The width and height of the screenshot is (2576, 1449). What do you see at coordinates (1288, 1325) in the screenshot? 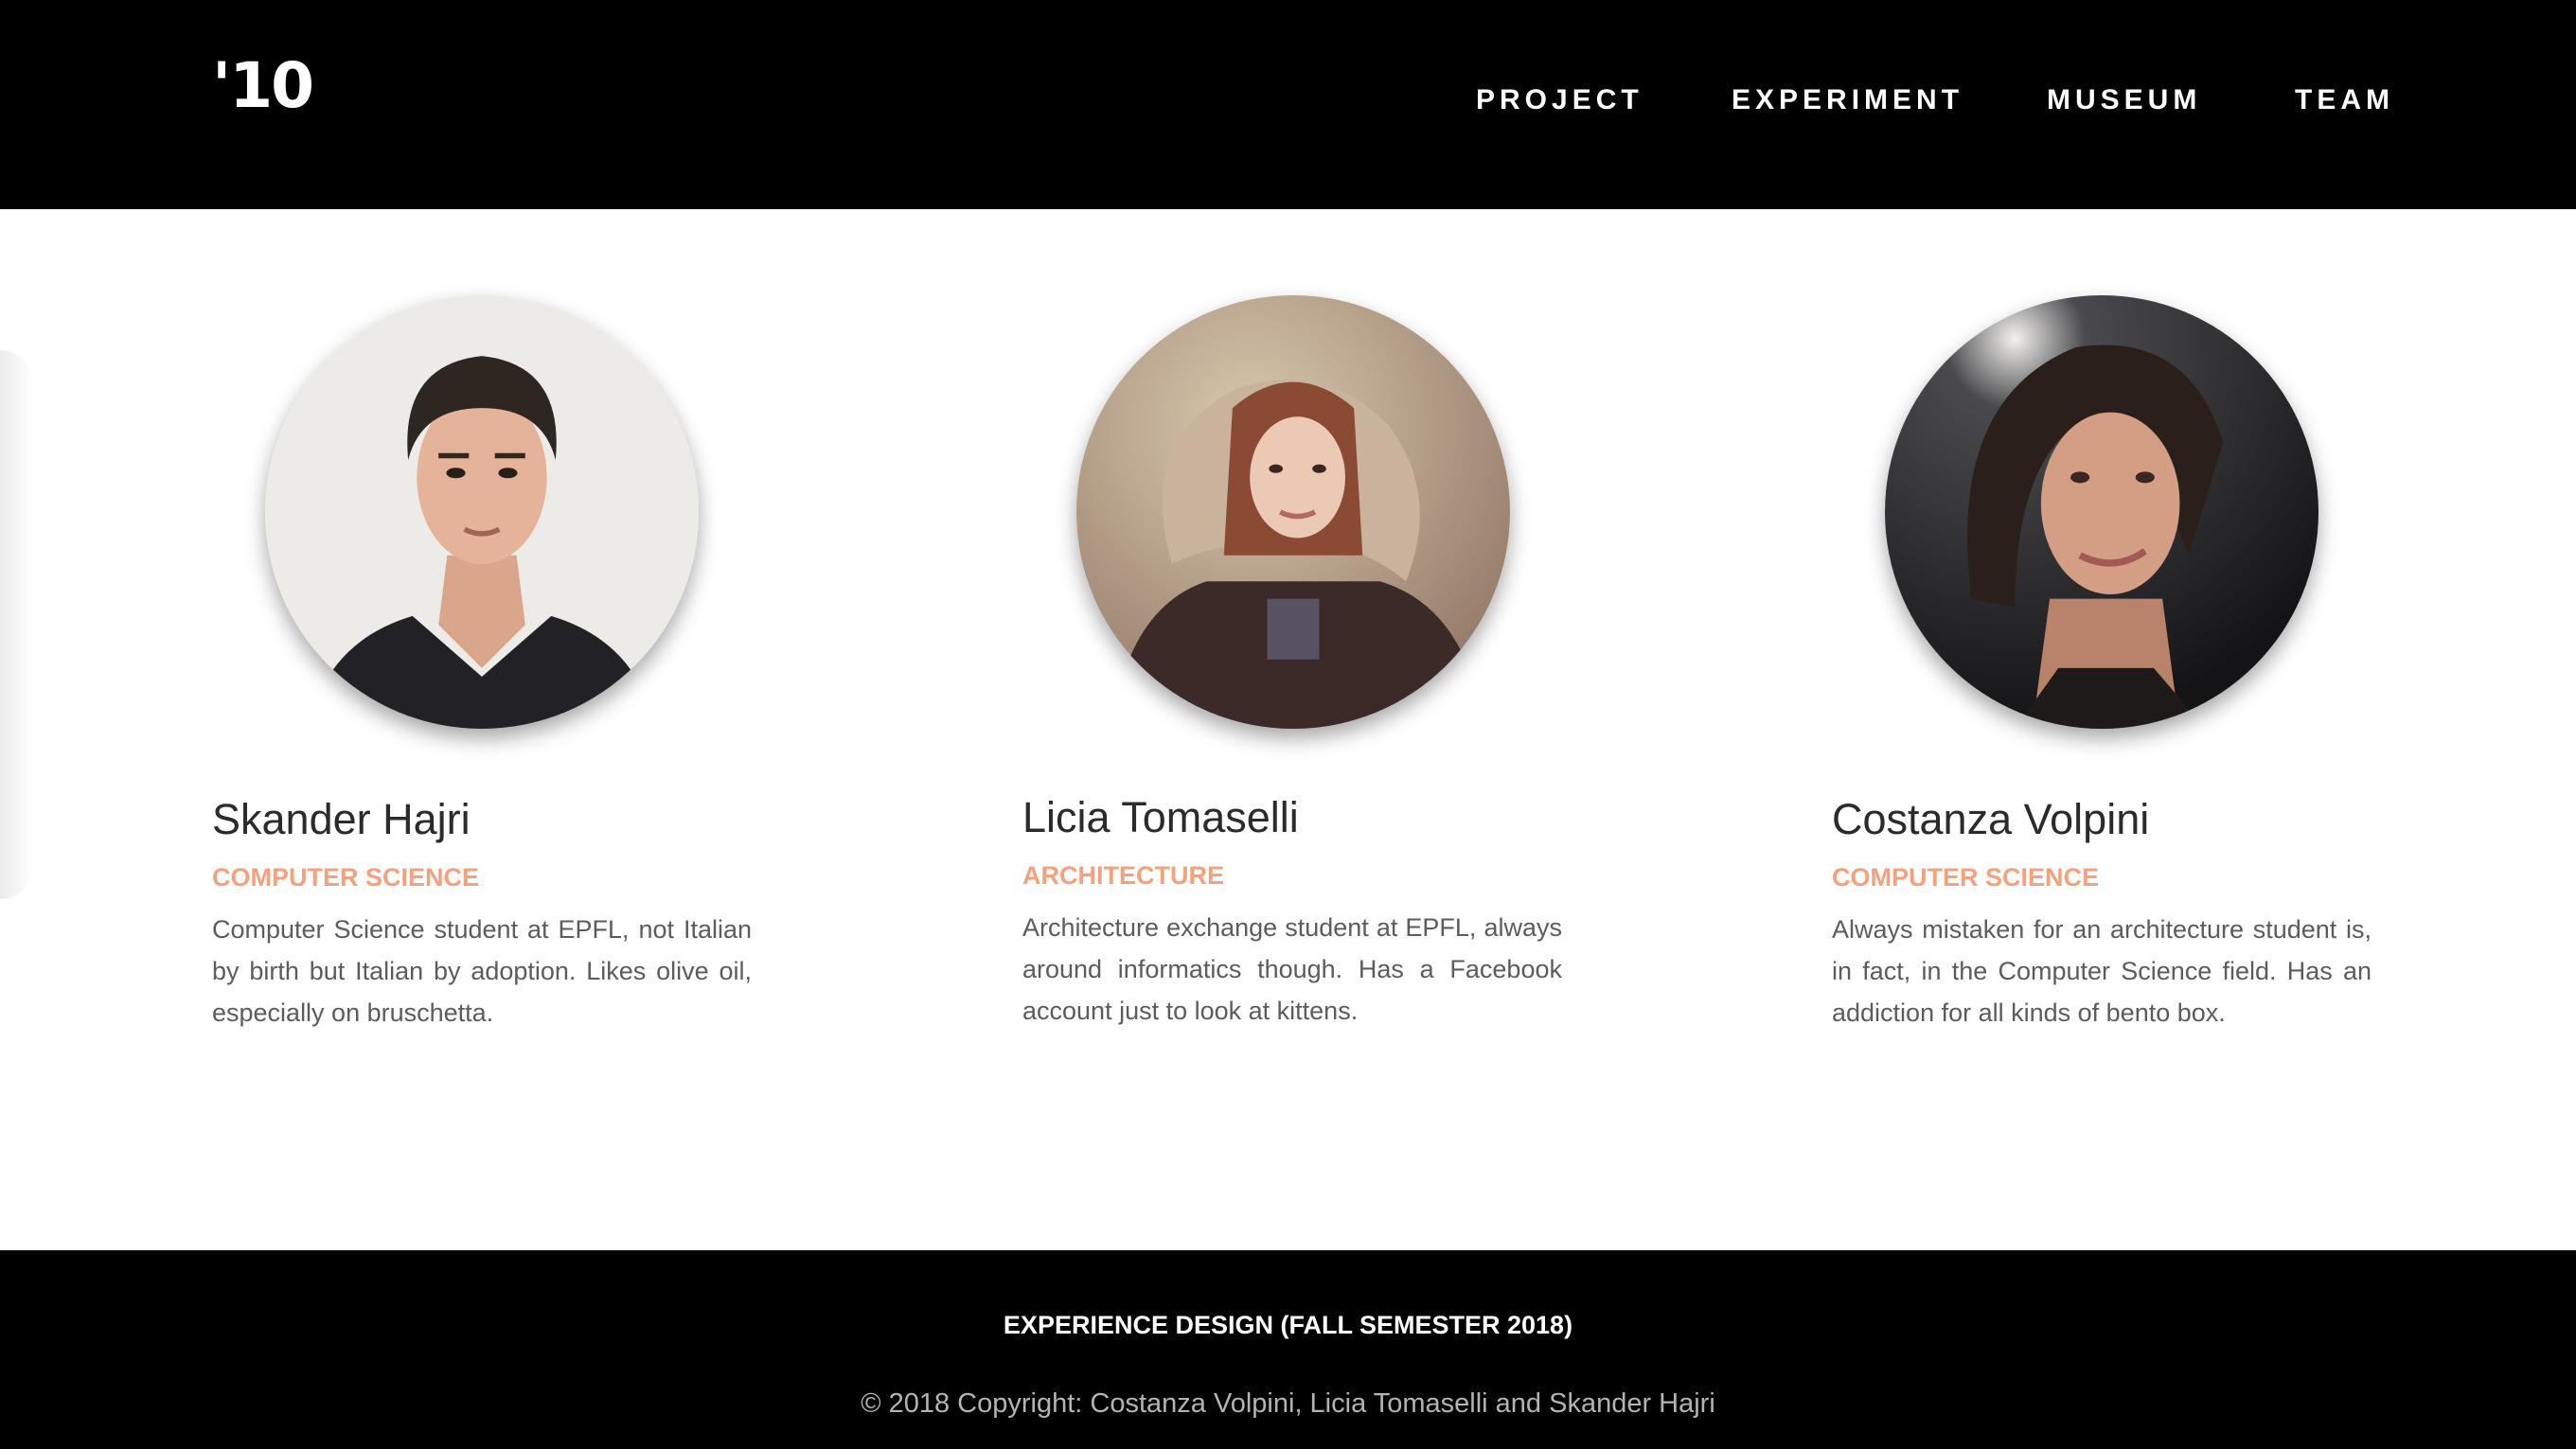
I see `footer-title: EXPERIENCE DESIGN (FALL SEMESTER 2018)` at bounding box center [1288, 1325].